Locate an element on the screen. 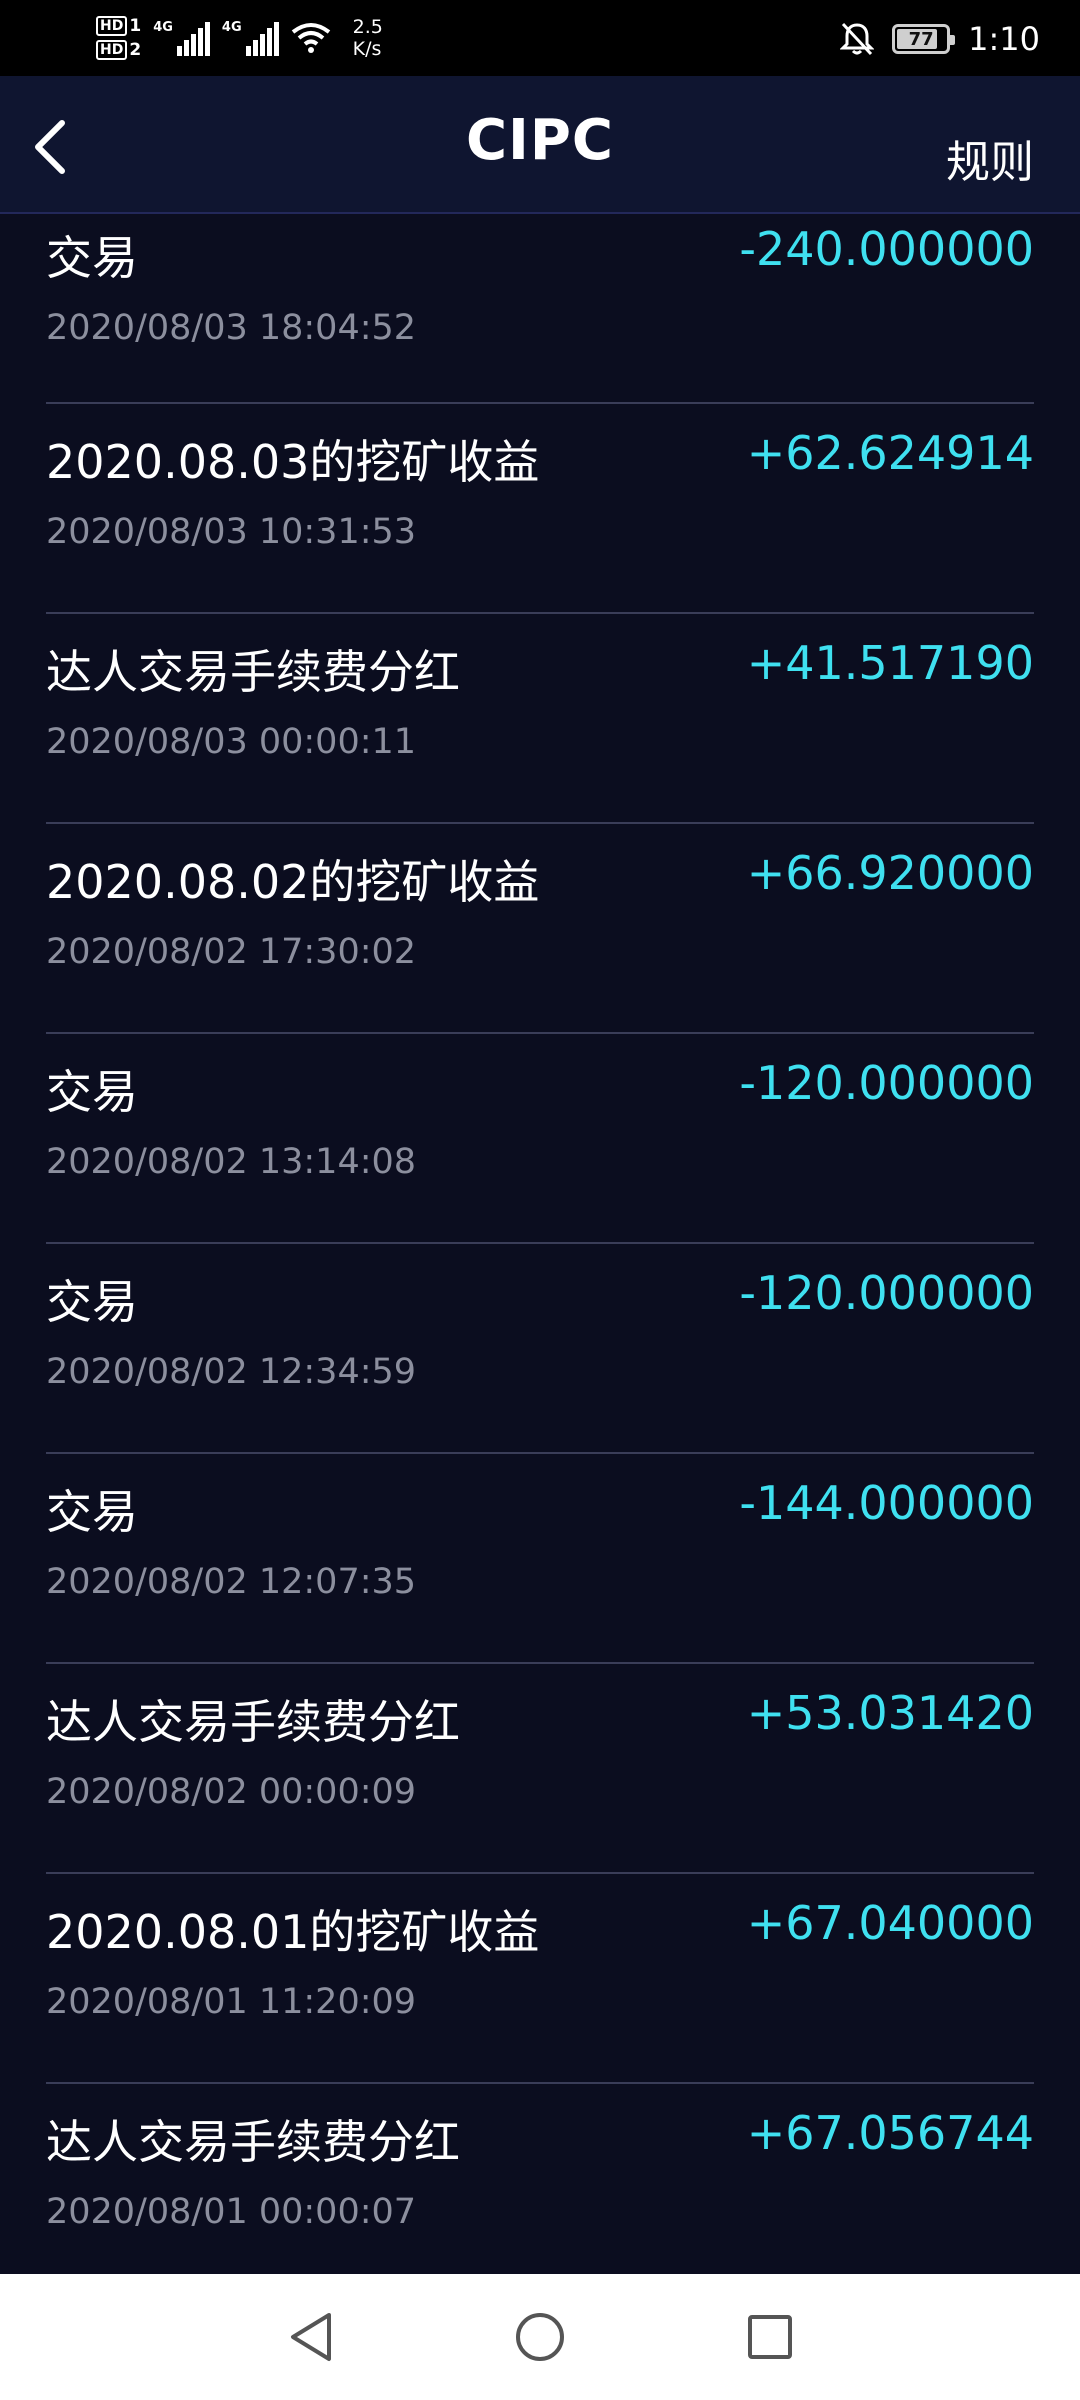  hd2-sub: 2 is located at coordinates (135, 50).